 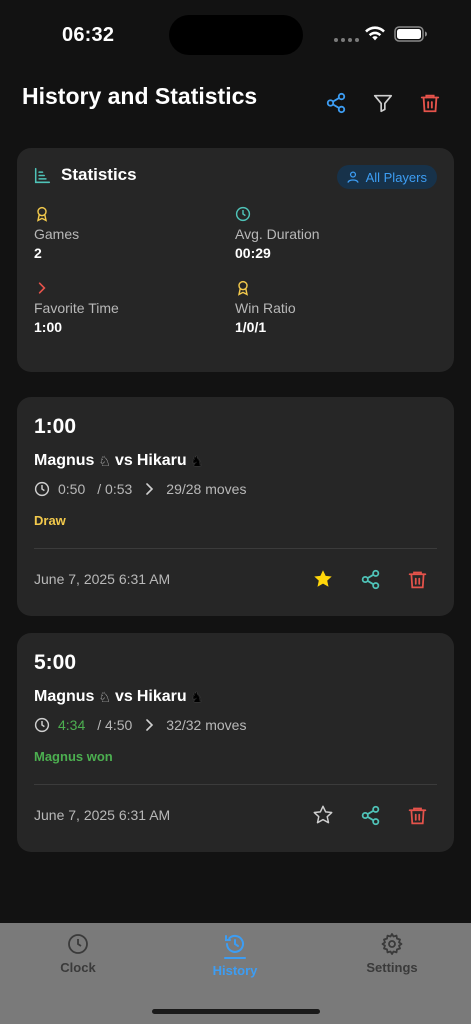 What do you see at coordinates (72, 725) in the screenshot?
I see `white-remaining-time: 4:34` at bounding box center [72, 725].